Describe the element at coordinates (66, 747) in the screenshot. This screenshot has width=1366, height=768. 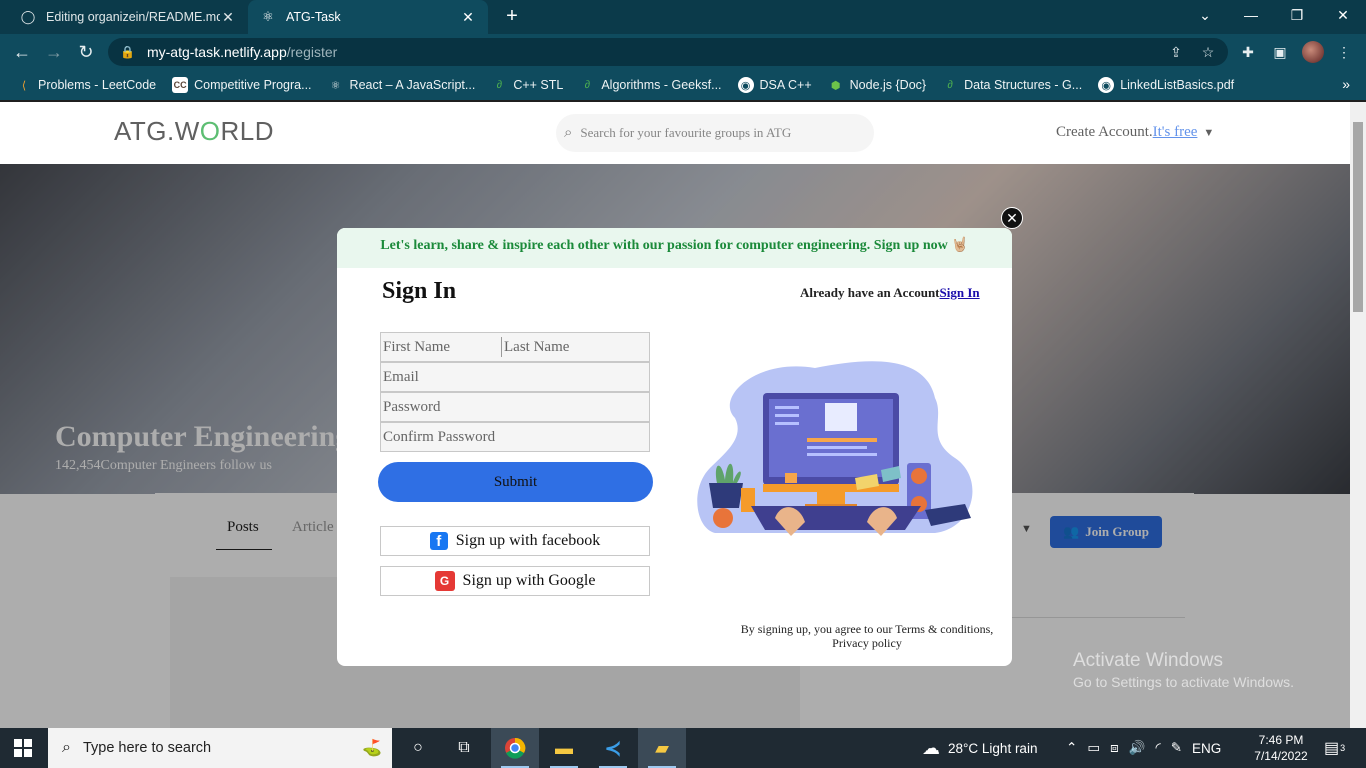
I see `search-icon: ⌕` at that location.